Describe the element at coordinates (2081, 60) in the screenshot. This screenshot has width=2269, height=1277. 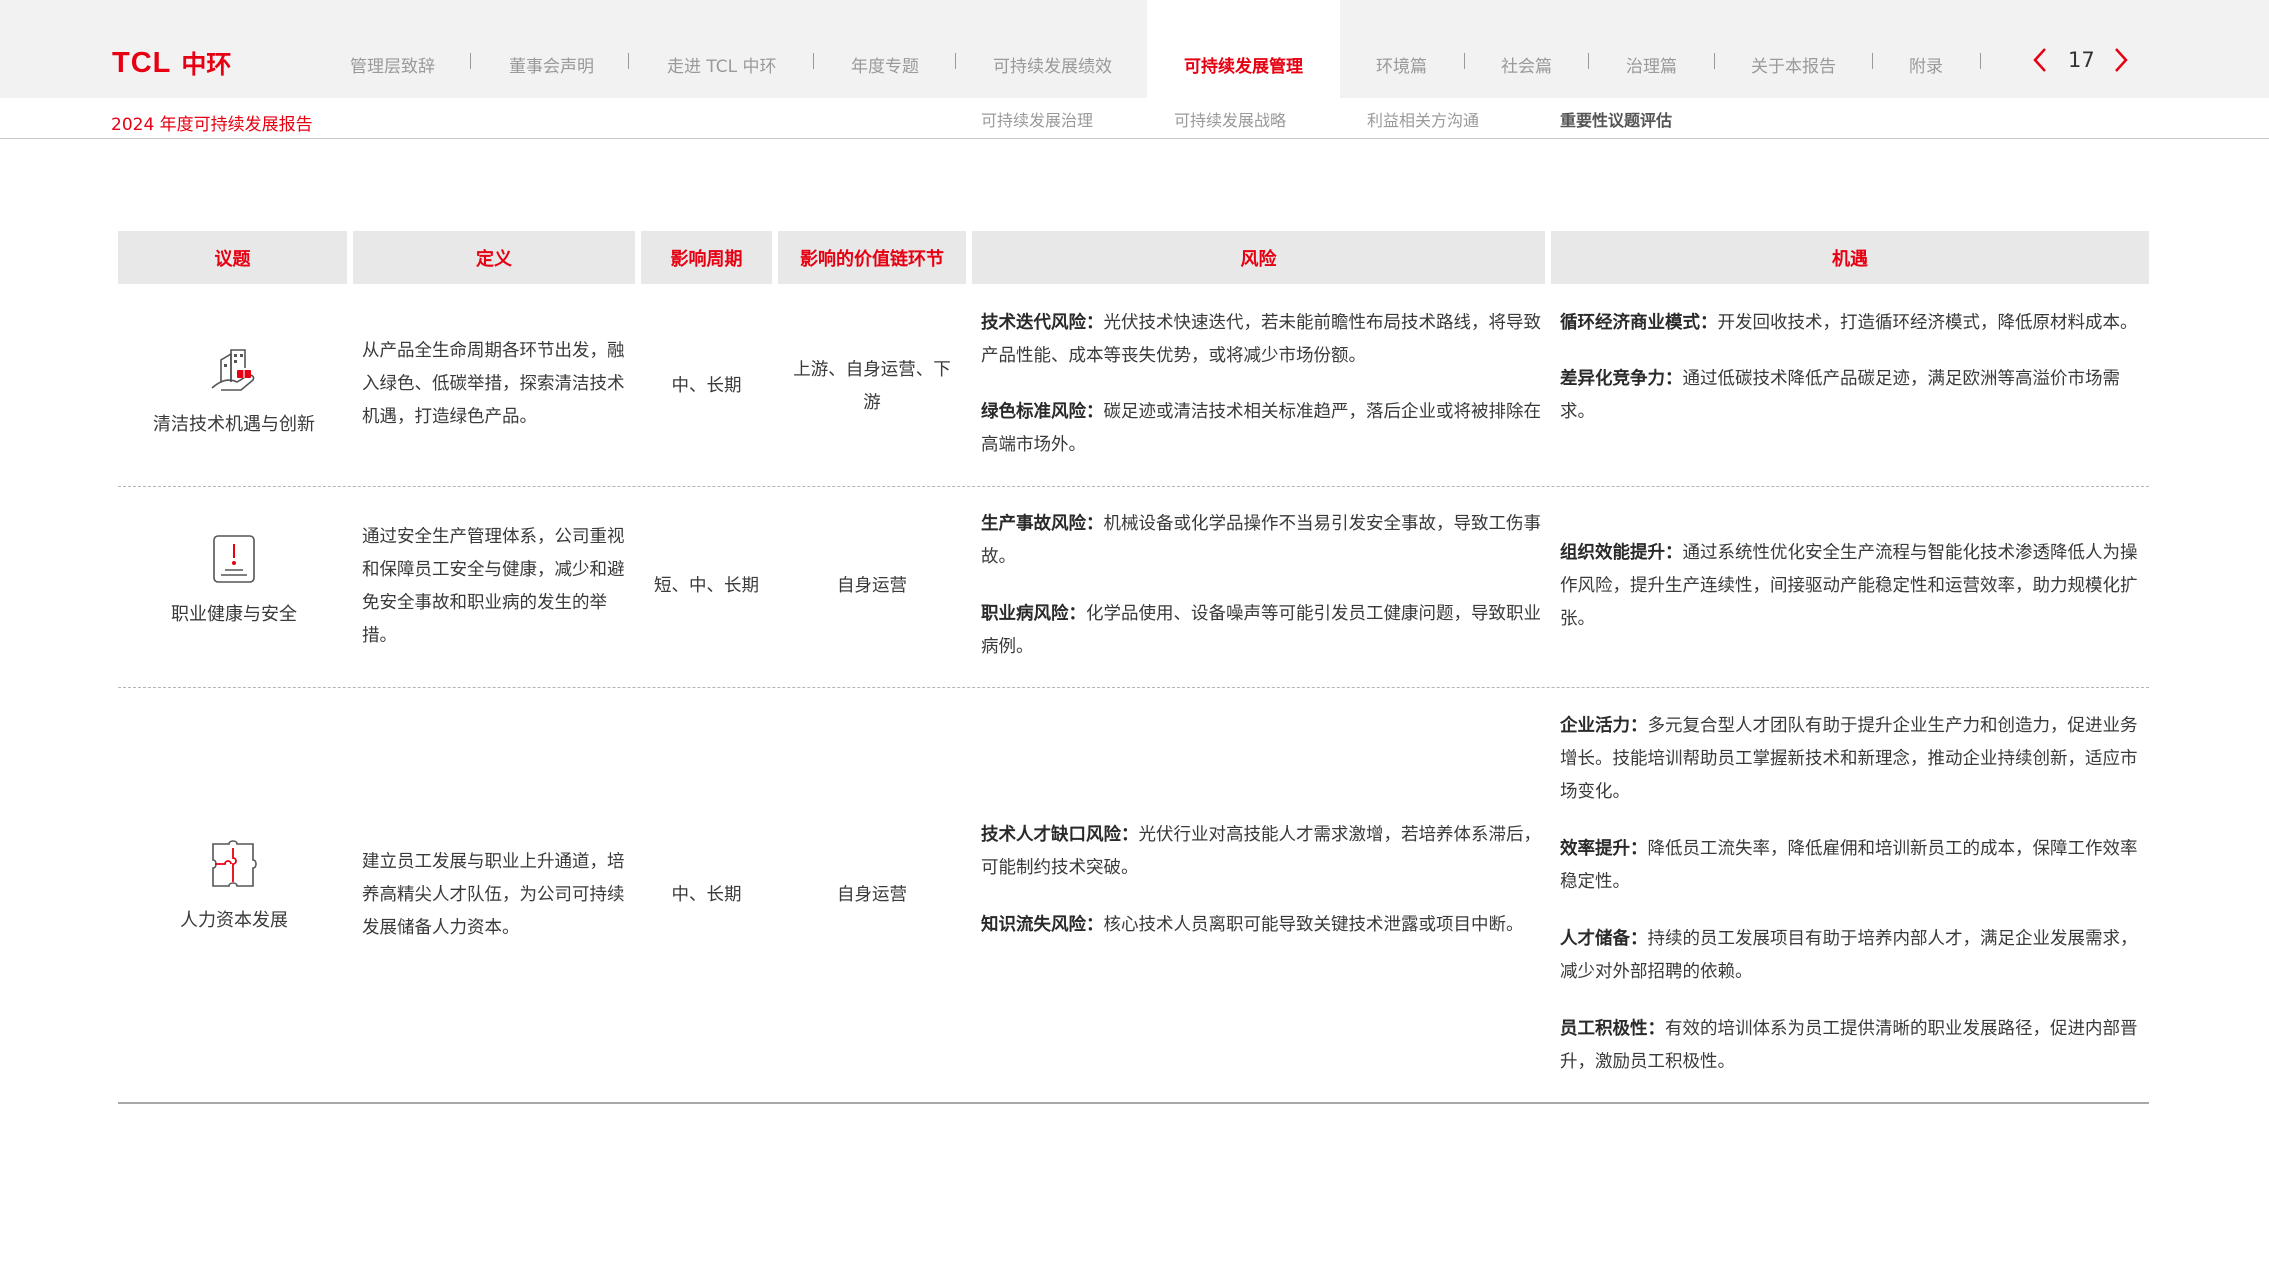
I see `page-number: 17` at that location.